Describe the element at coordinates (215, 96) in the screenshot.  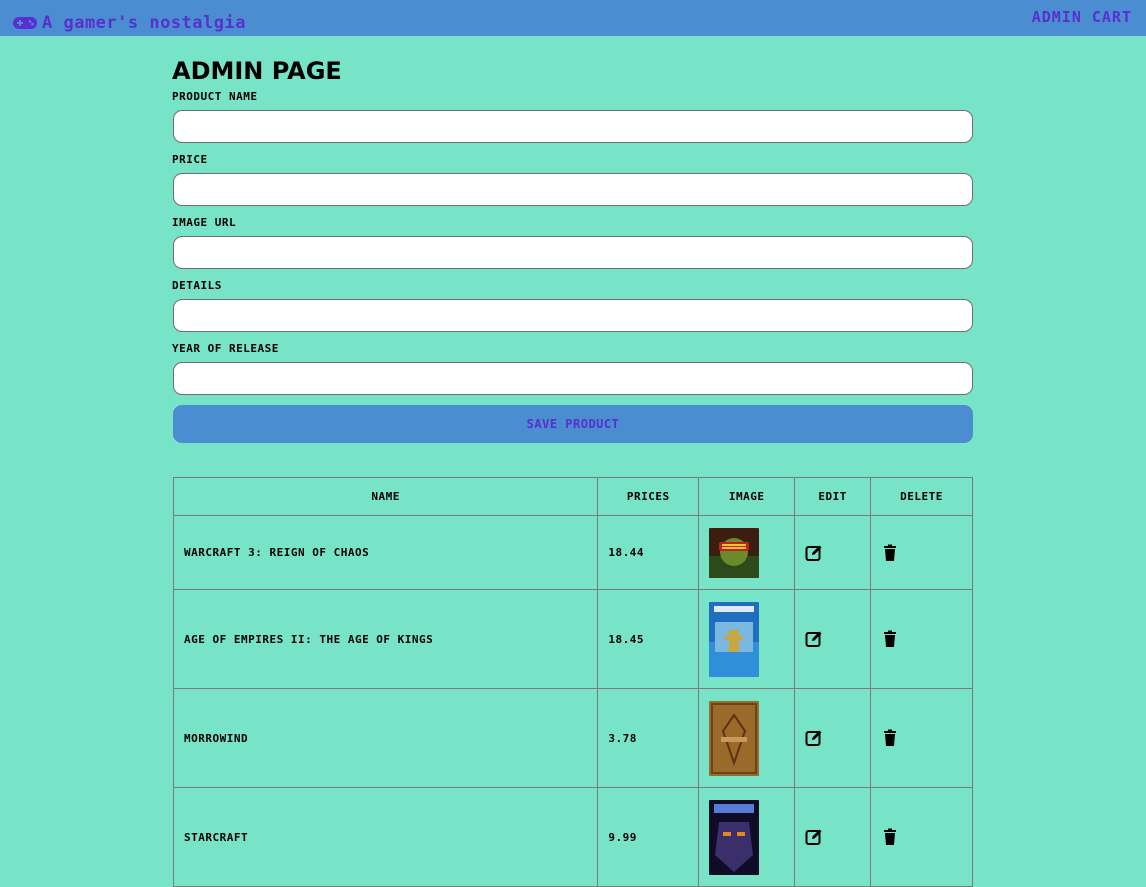
I see `product-name-label: PRODUCT NAME` at that location.